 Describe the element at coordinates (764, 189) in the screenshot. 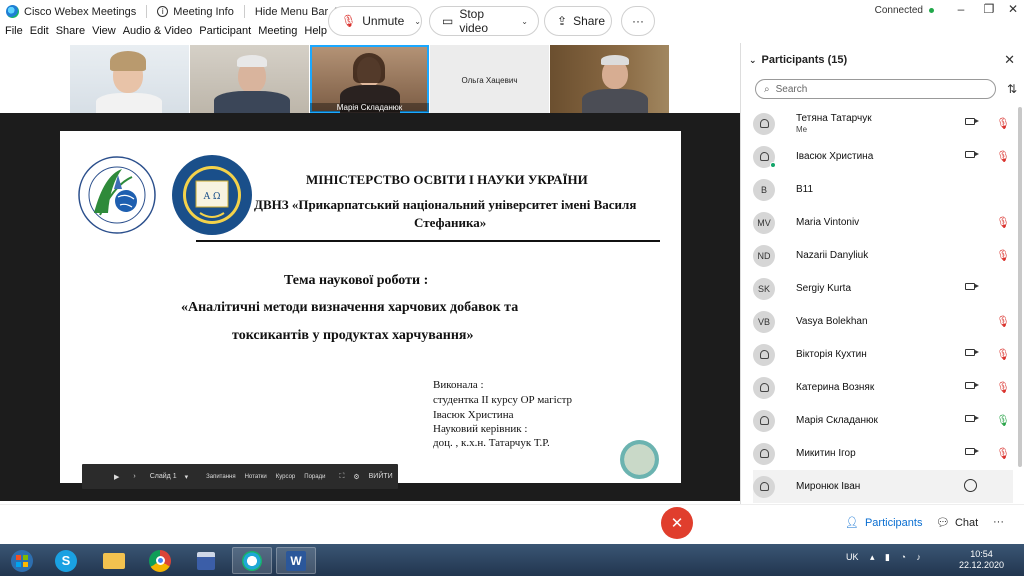

I see `avatar: B` at that location.